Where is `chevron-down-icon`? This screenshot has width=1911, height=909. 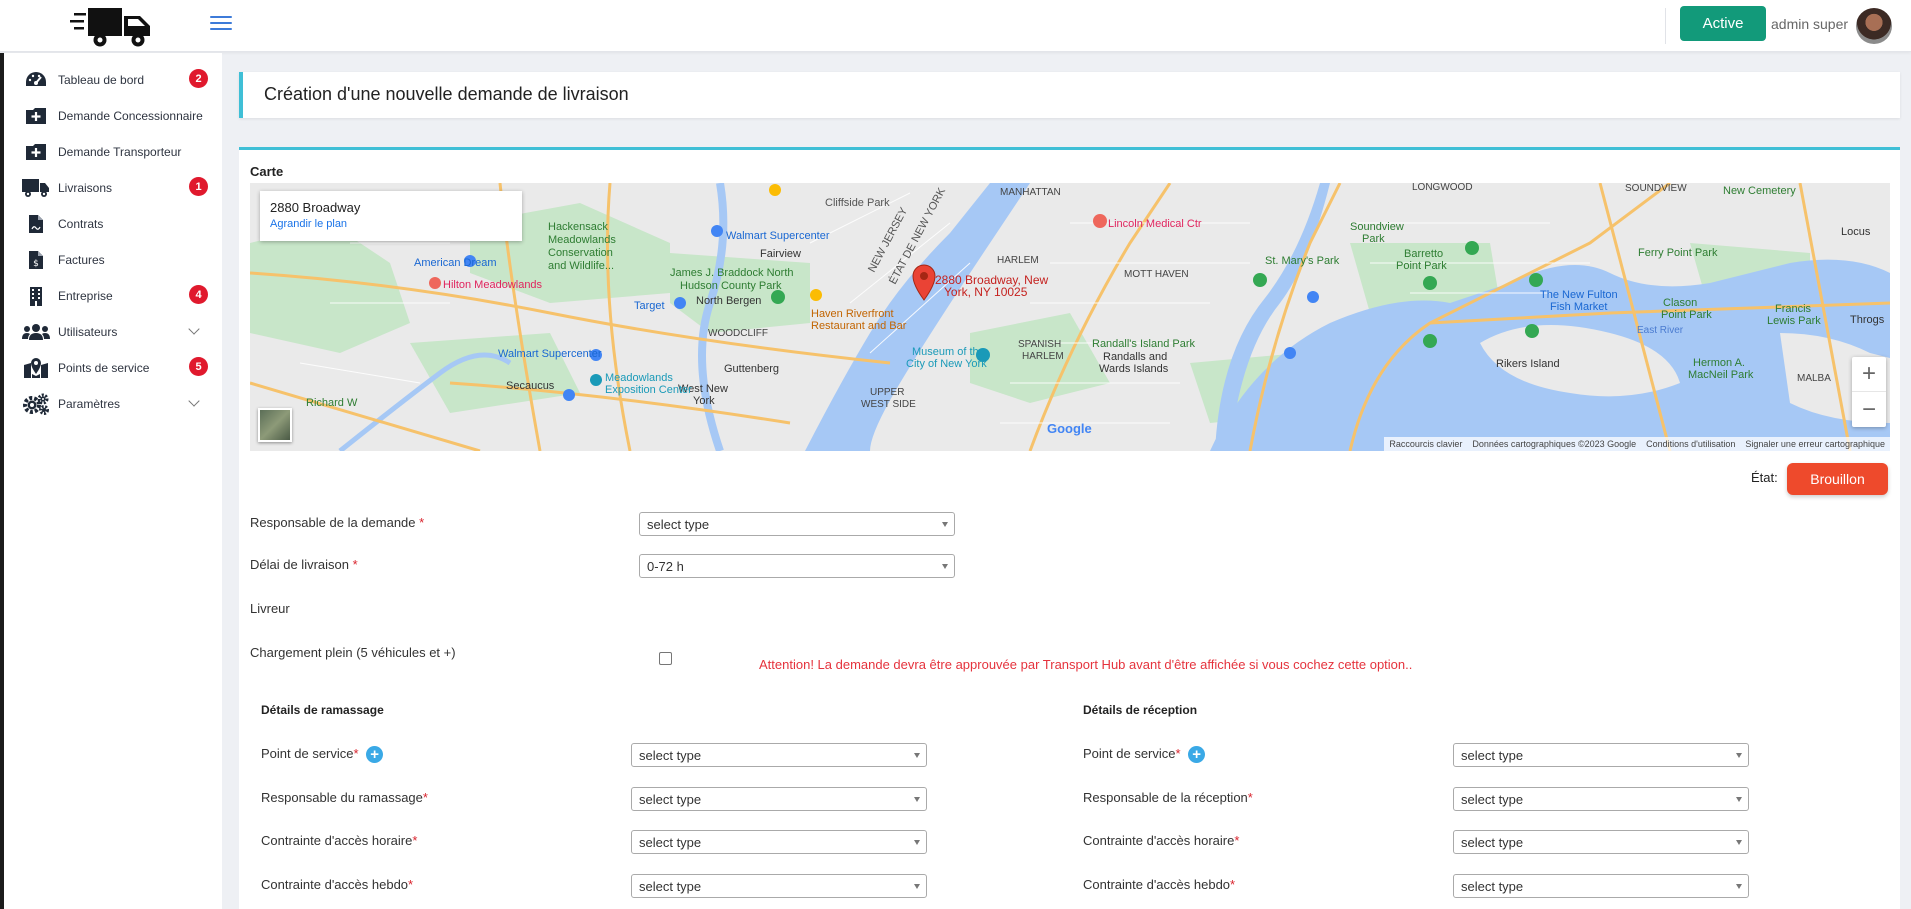
chevron-down-icon is located at coordinates (194, 401).